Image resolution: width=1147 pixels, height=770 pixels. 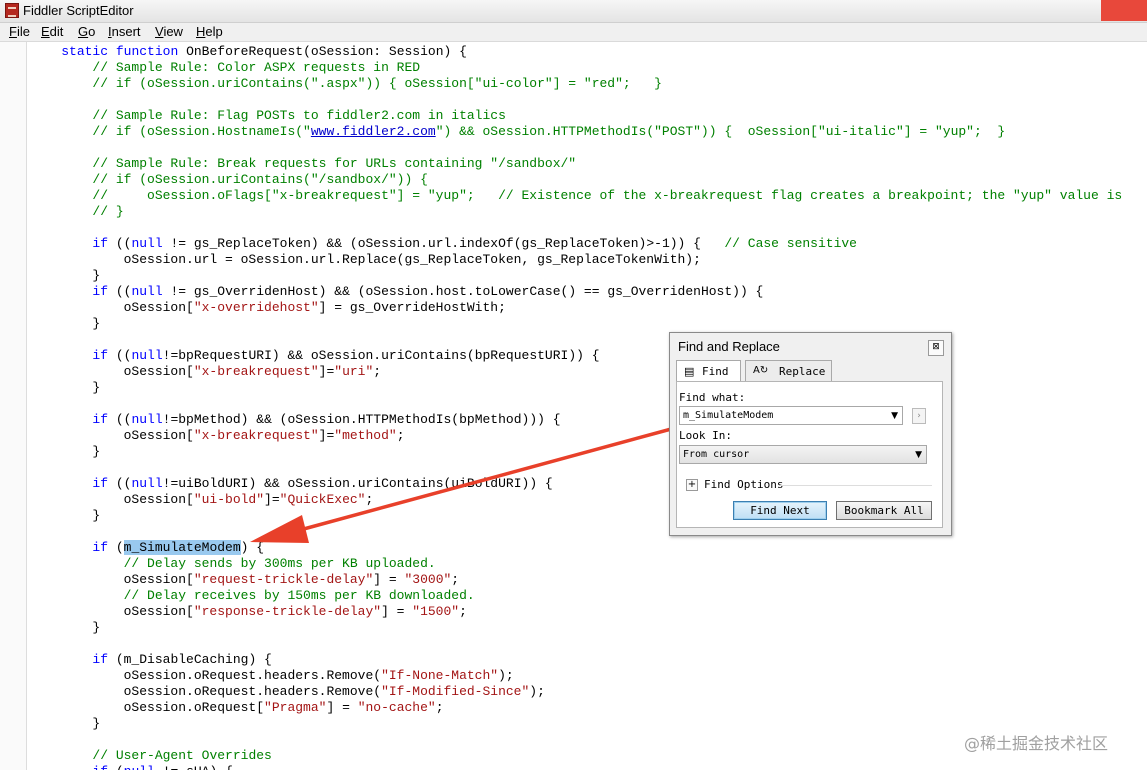 What do you see at coordinates (182, 755) in the screenshot?
I see `code-token: // User-Agent Overrides` at bounding box center [182, 755].